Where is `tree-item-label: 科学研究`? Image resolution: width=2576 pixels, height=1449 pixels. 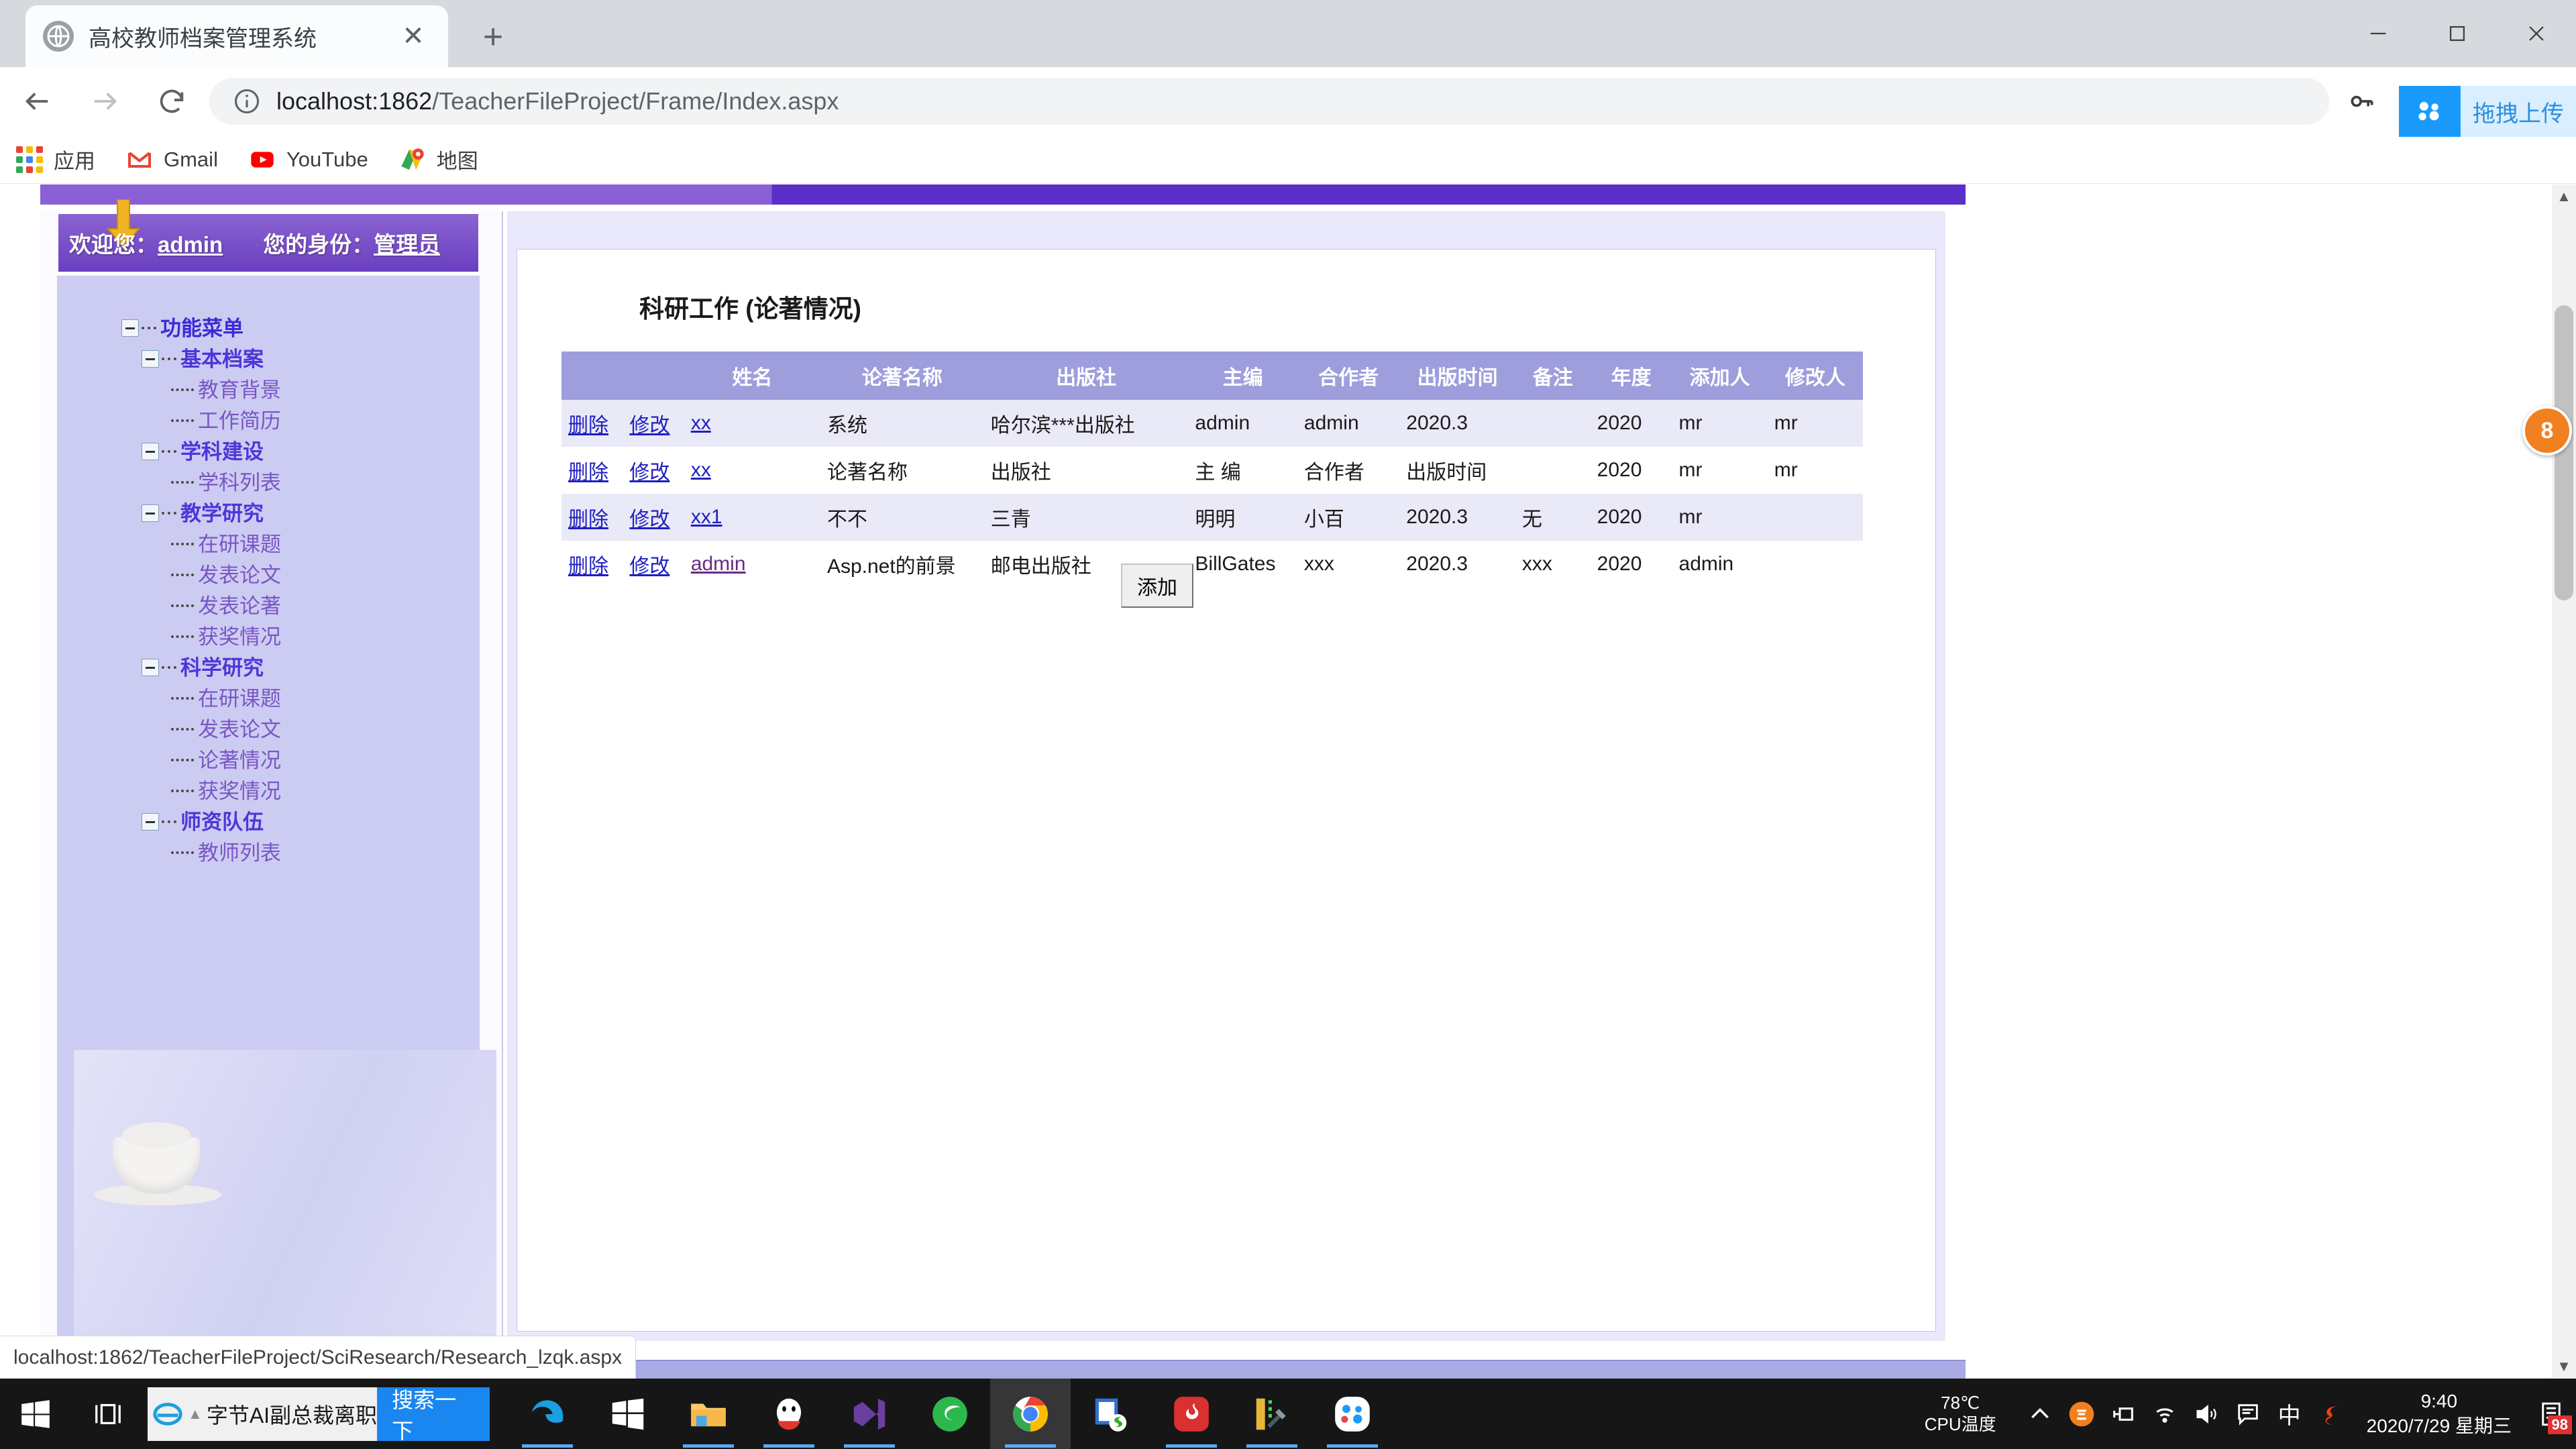 tree-item-label: 科学研究 is located at coordinates (222, 667).